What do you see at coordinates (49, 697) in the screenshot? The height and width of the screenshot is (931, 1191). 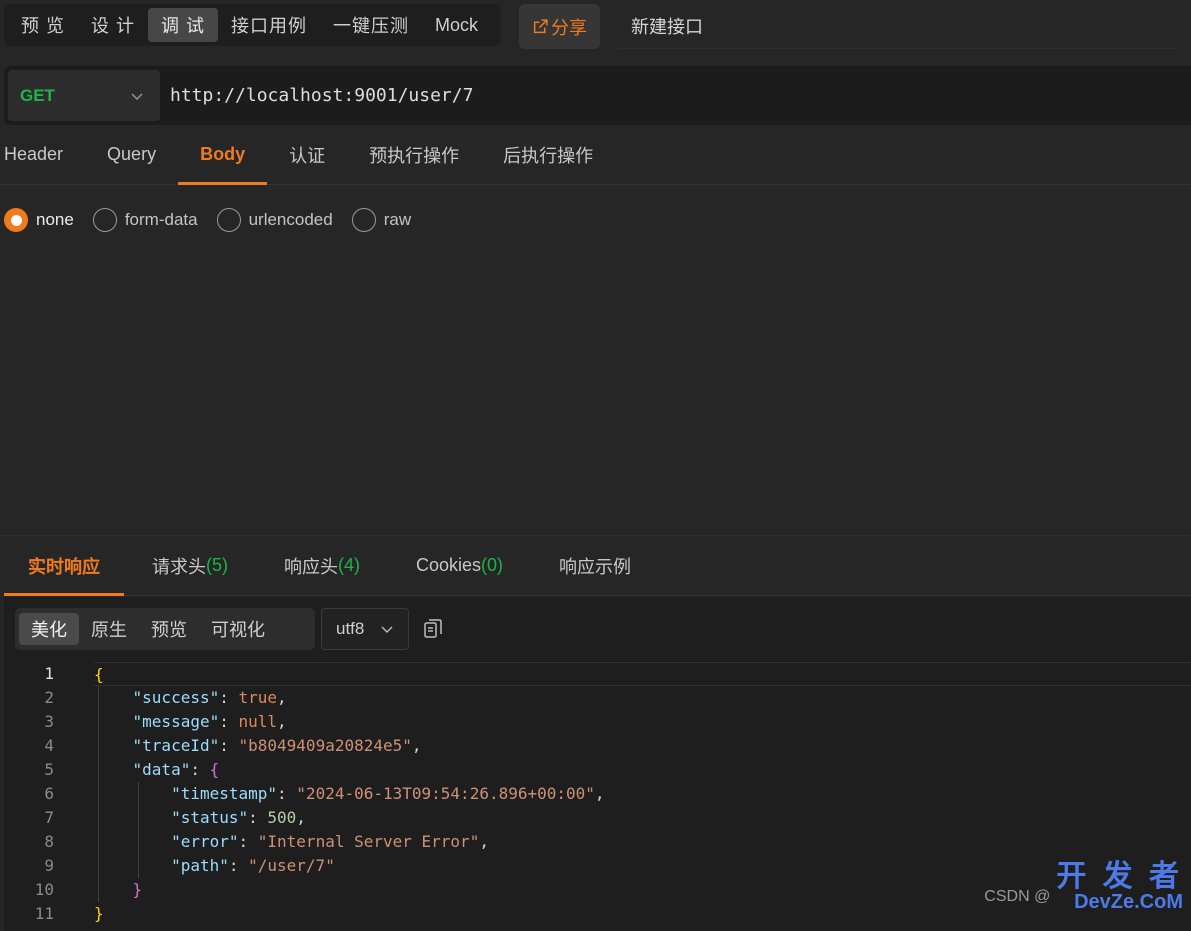 I see `line-number: 2` at bounding box center [49, 697].